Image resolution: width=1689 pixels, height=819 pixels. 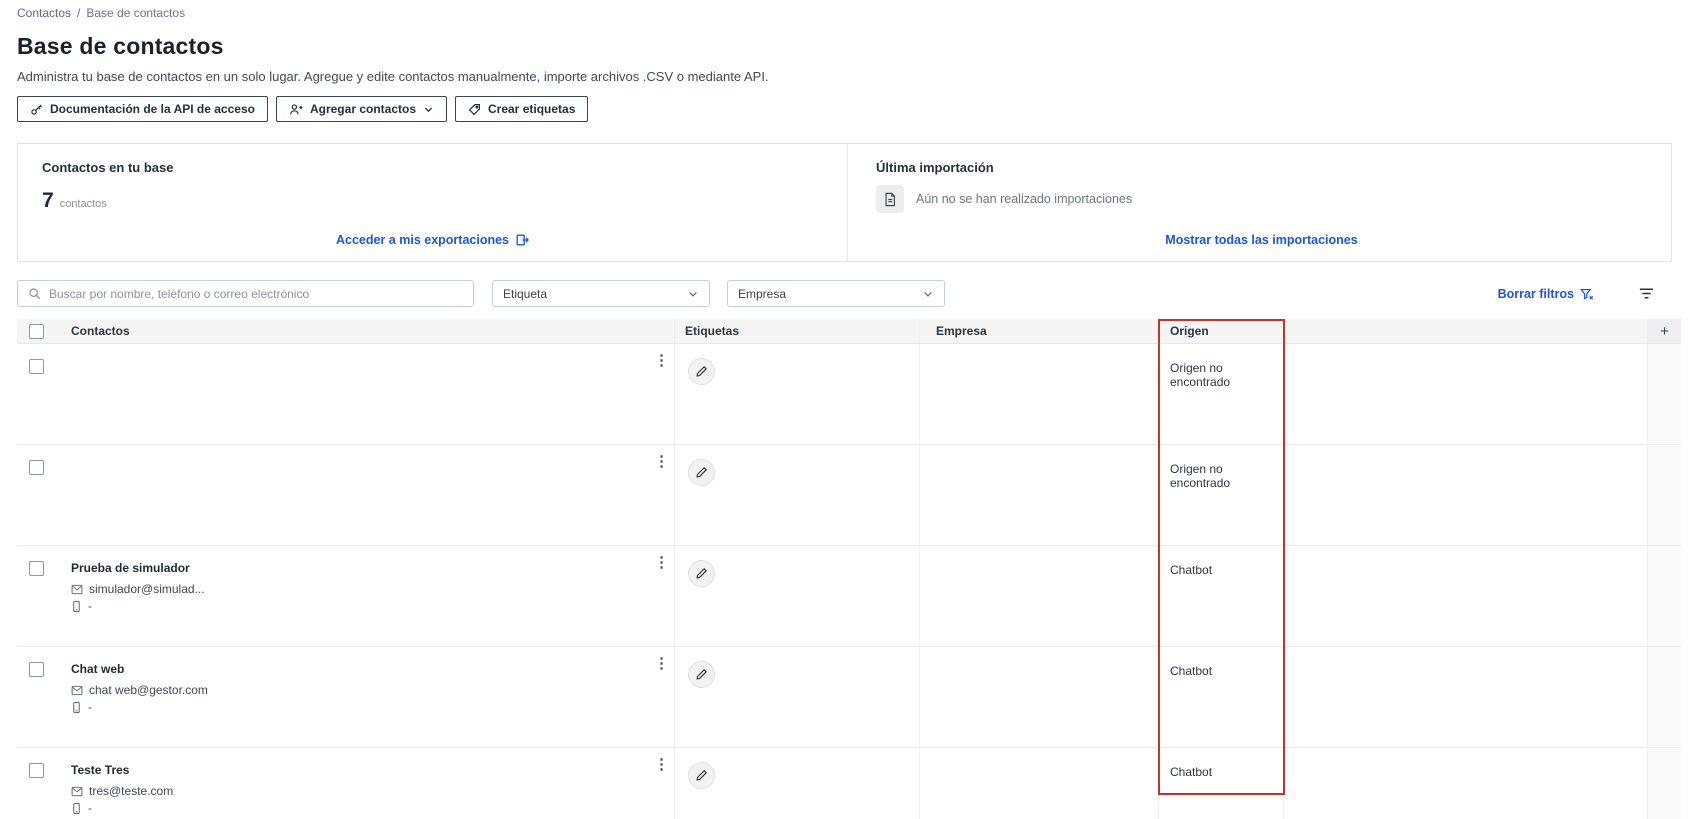 I want to click on imports-empty-message: Aún no se han realizado importaciones, so click(x=1024, y=199).